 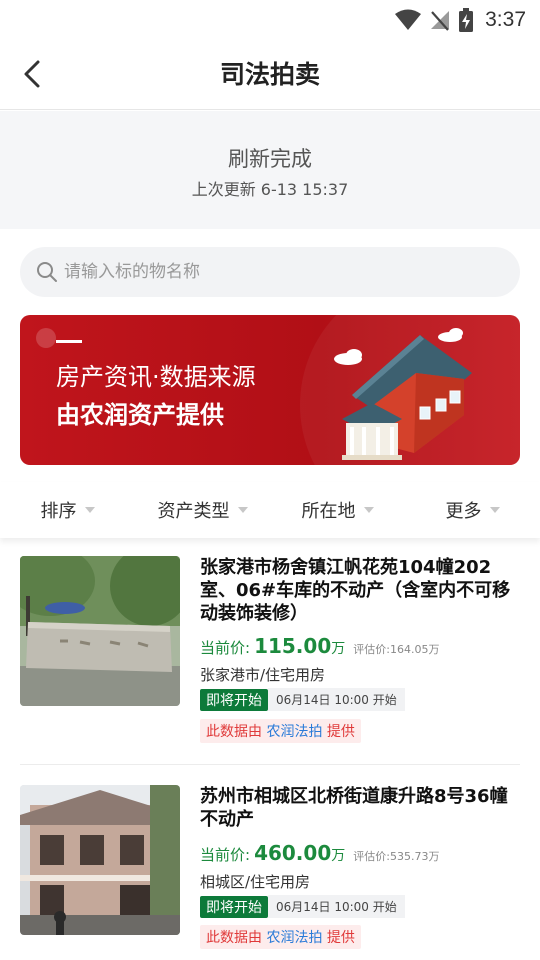 I want to click on current-price: 115.00, so click(x=293, y=646).